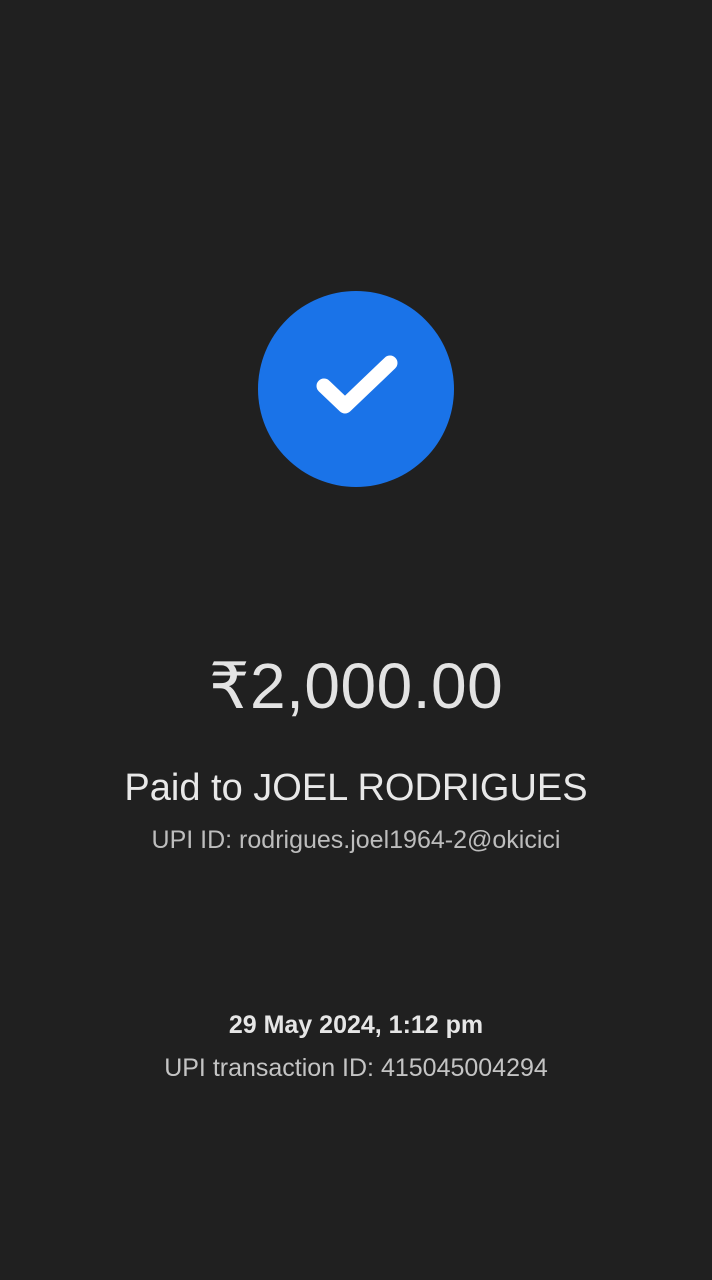  I want to click on payee-upi-id: UPI ID: rodrigues.joel1964-2@okicici, so click(356, 840).